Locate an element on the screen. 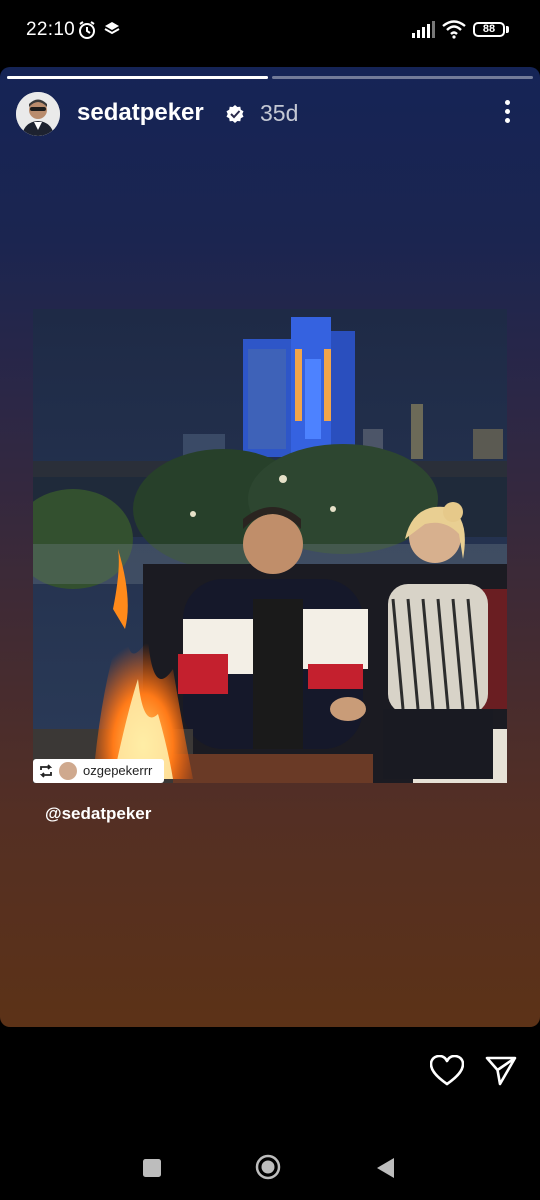  more-options-icon is located at coordinates (507, 113).